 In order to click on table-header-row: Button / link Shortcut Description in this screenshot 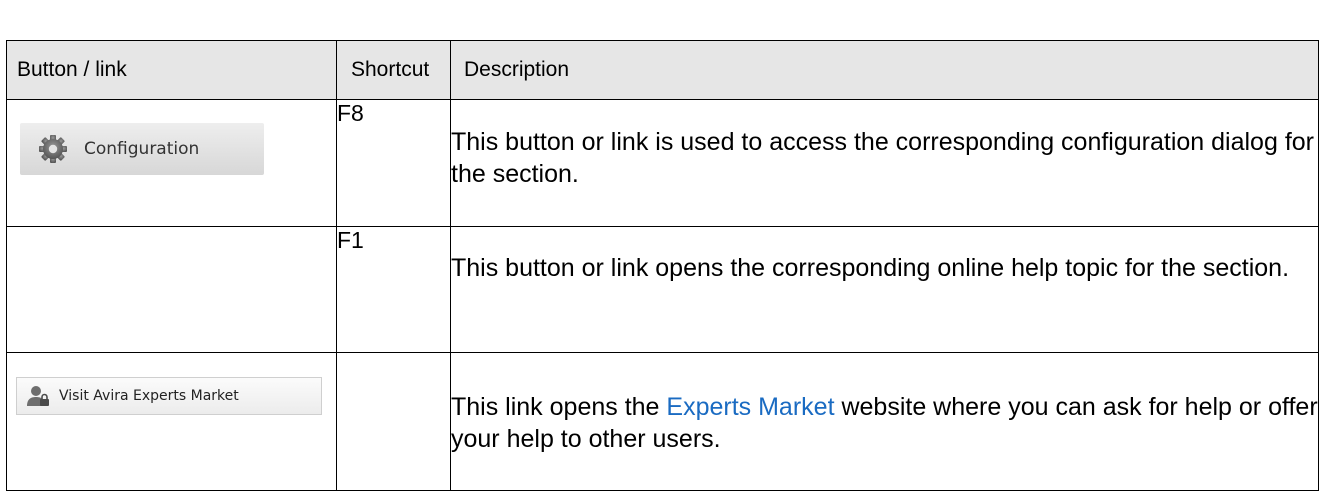, I will do `click(662, 70)`.